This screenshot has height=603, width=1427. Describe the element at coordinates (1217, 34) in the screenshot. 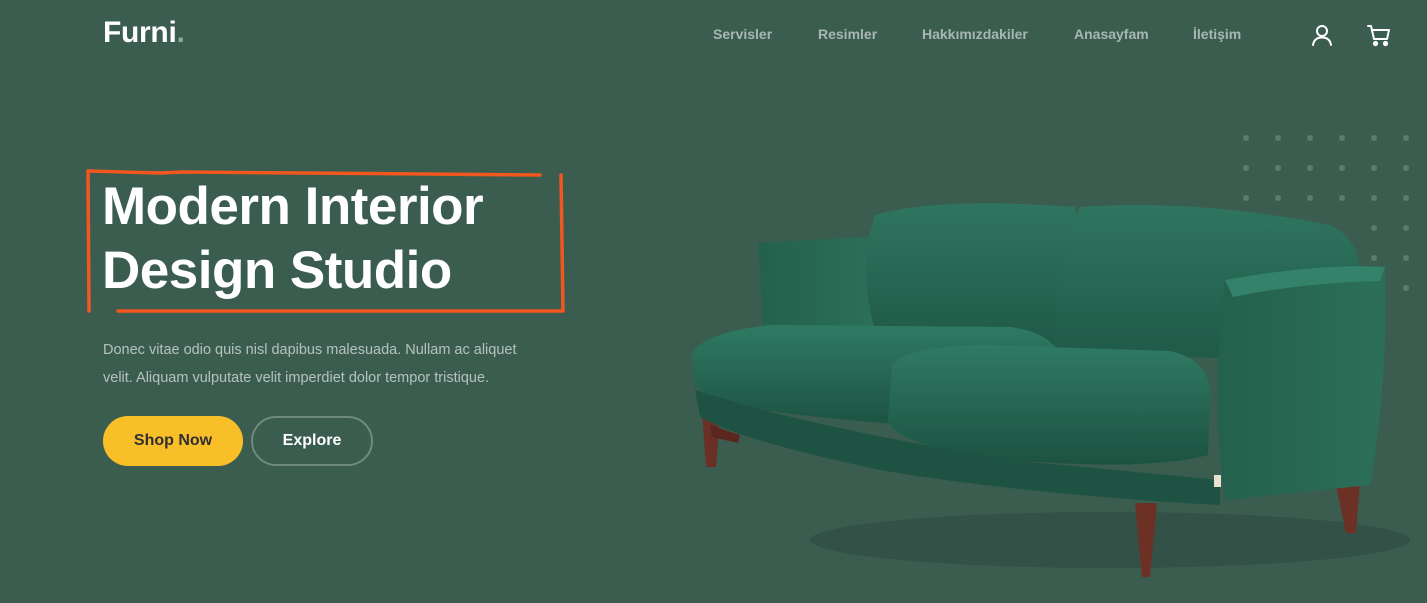

I see `nav-link-iletisim: İletişim` at that location.